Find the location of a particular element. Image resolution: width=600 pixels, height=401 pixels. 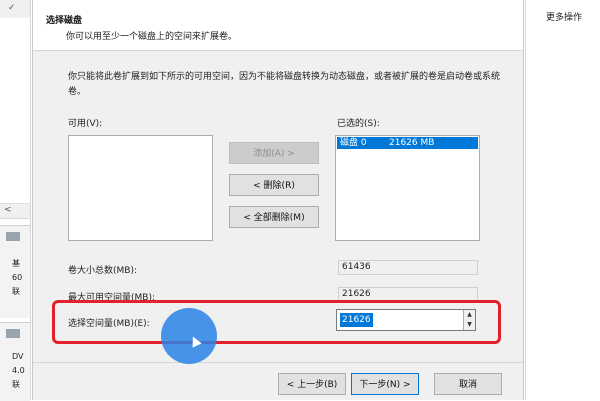

selected-disk-name: 磁盘 0 is located at coordinates (353, 143).